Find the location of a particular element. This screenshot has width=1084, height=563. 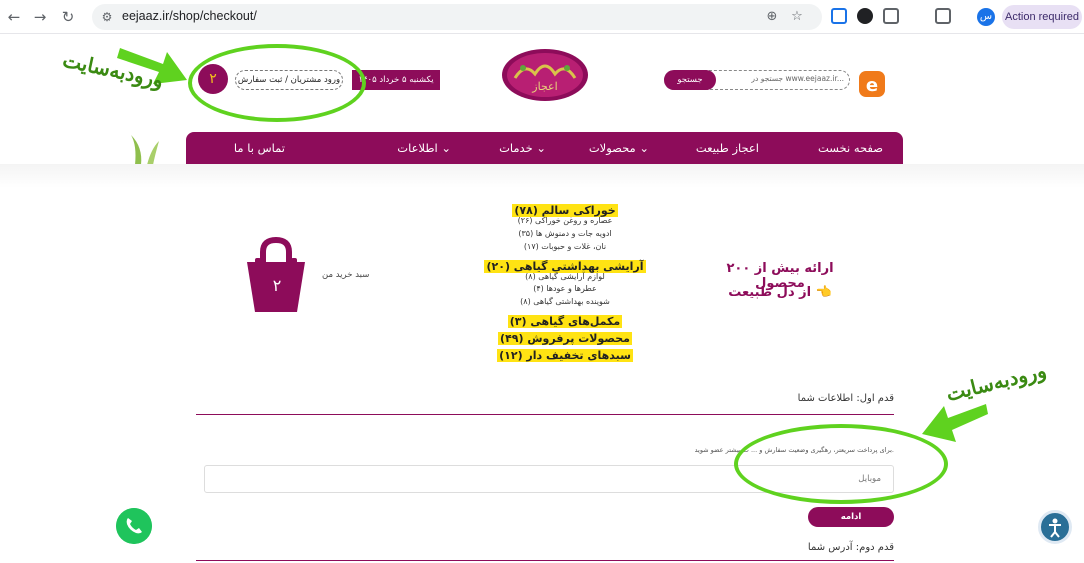

site-info-icon: ⚙ is located at coordinates (107, 17).